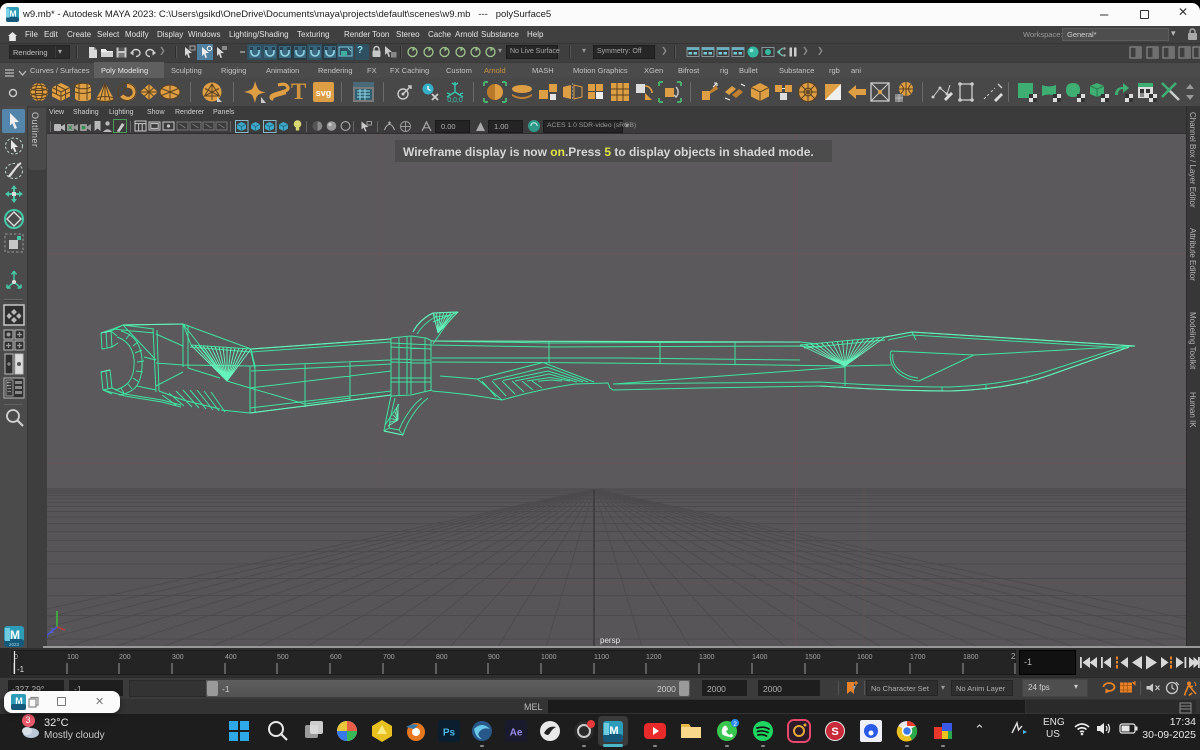 Image resolution: width=1200 pixels, height=750 pixels. Describe the element at coordinates (52, 630) in the screenshot. I see `svg-text: z` at that location.